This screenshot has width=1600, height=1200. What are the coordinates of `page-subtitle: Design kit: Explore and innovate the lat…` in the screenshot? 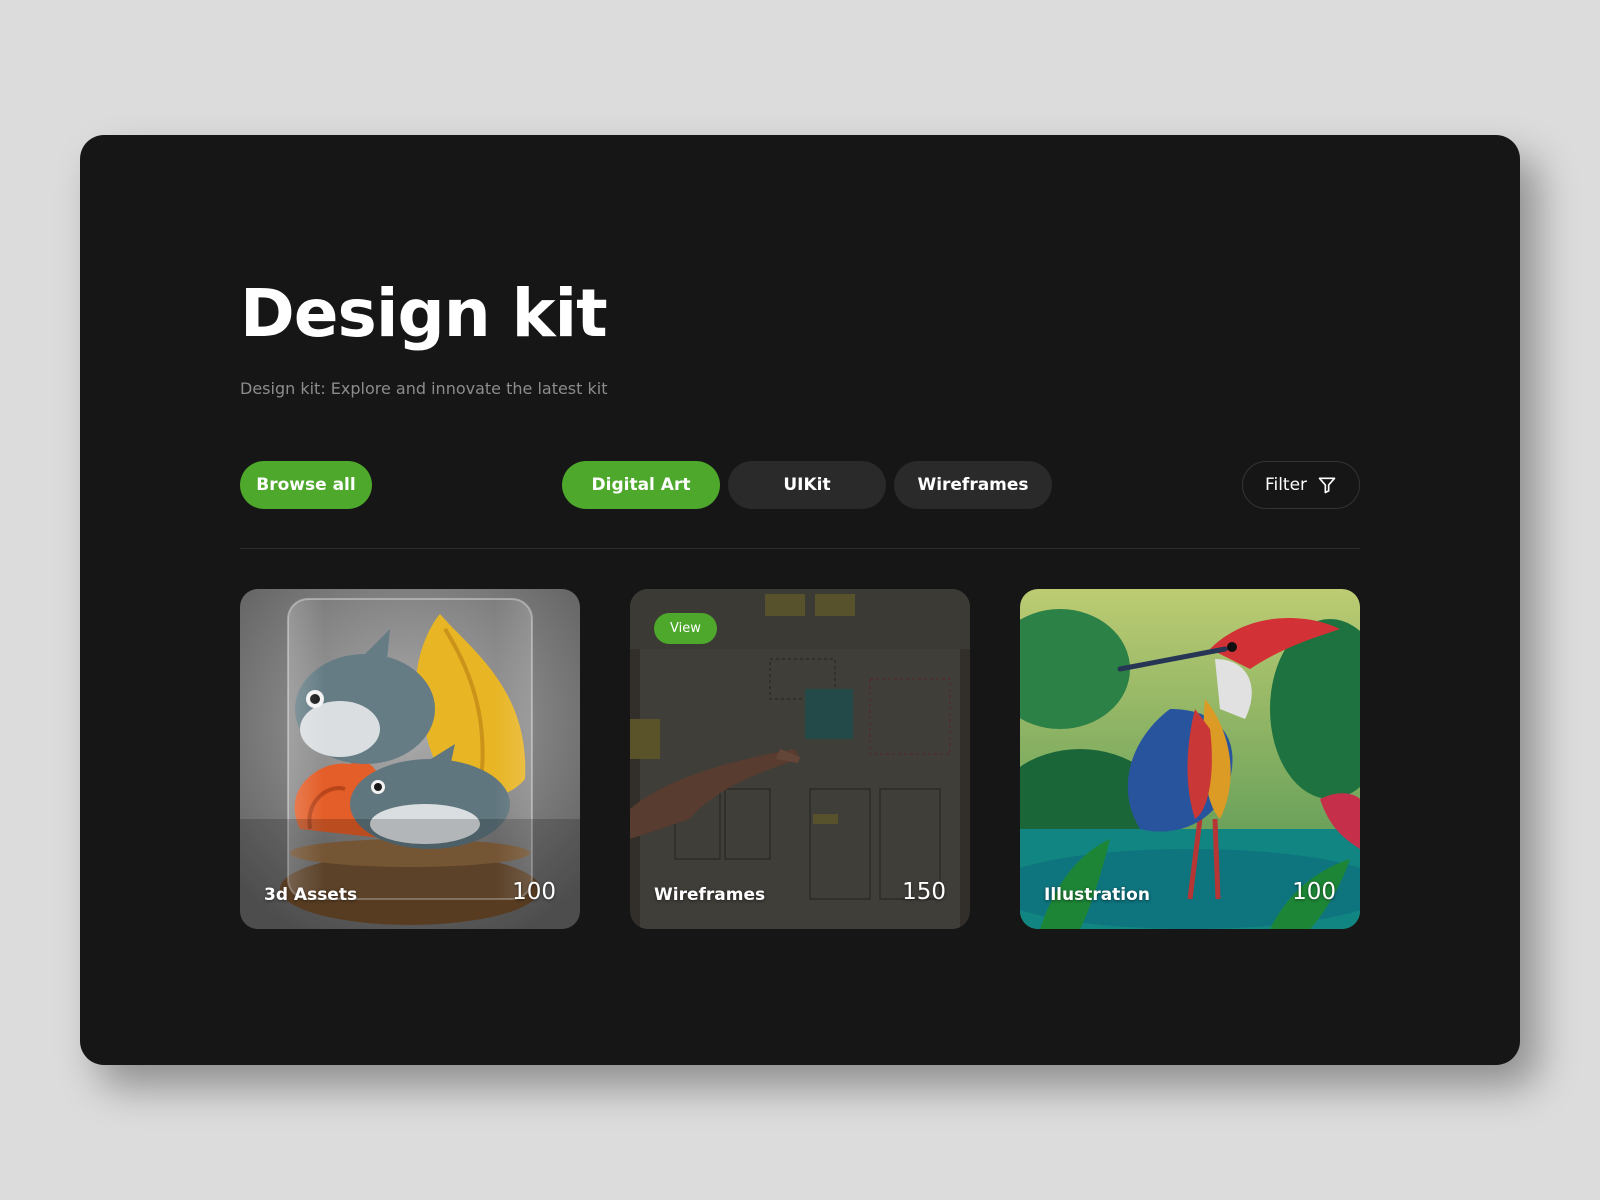 It's located at (424, 388).